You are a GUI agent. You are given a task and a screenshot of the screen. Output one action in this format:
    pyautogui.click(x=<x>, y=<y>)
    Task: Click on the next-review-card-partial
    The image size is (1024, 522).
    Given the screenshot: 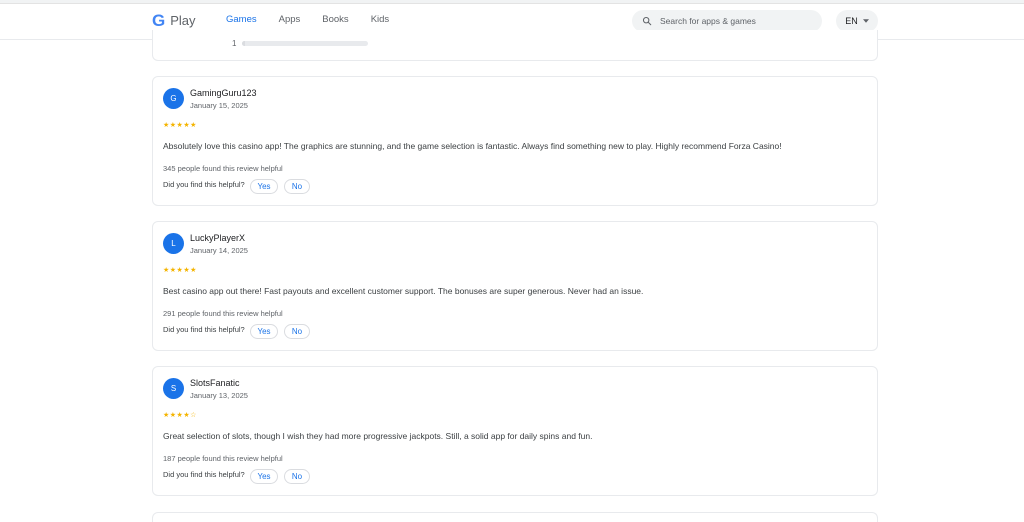 What is the action you would take?
    pyautogui.click(x=515, y=517)
    